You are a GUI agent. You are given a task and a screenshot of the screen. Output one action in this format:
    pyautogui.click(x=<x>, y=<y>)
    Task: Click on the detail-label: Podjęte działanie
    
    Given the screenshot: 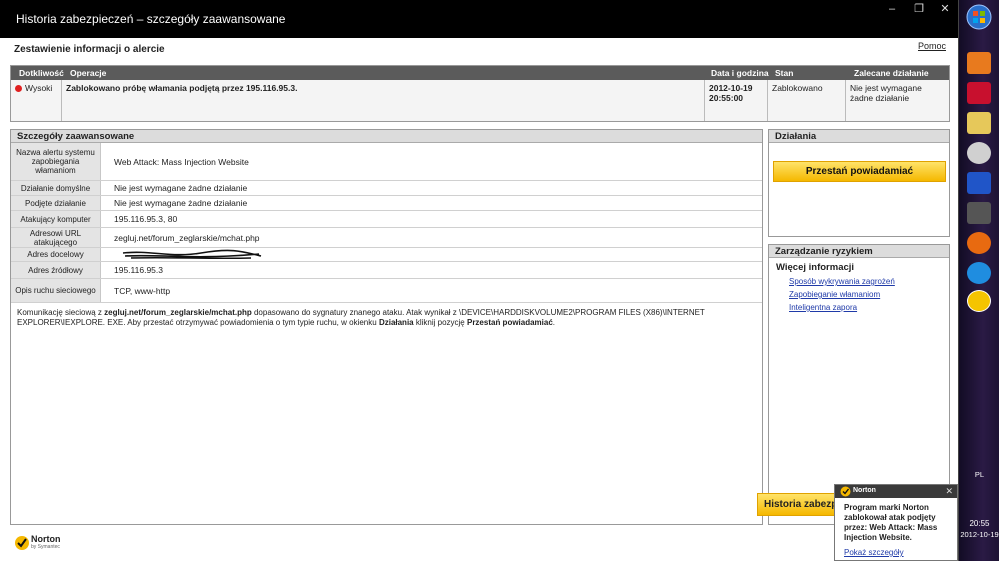 What is the action you would take?
    pyautogui.click(x=56, y=203)
    